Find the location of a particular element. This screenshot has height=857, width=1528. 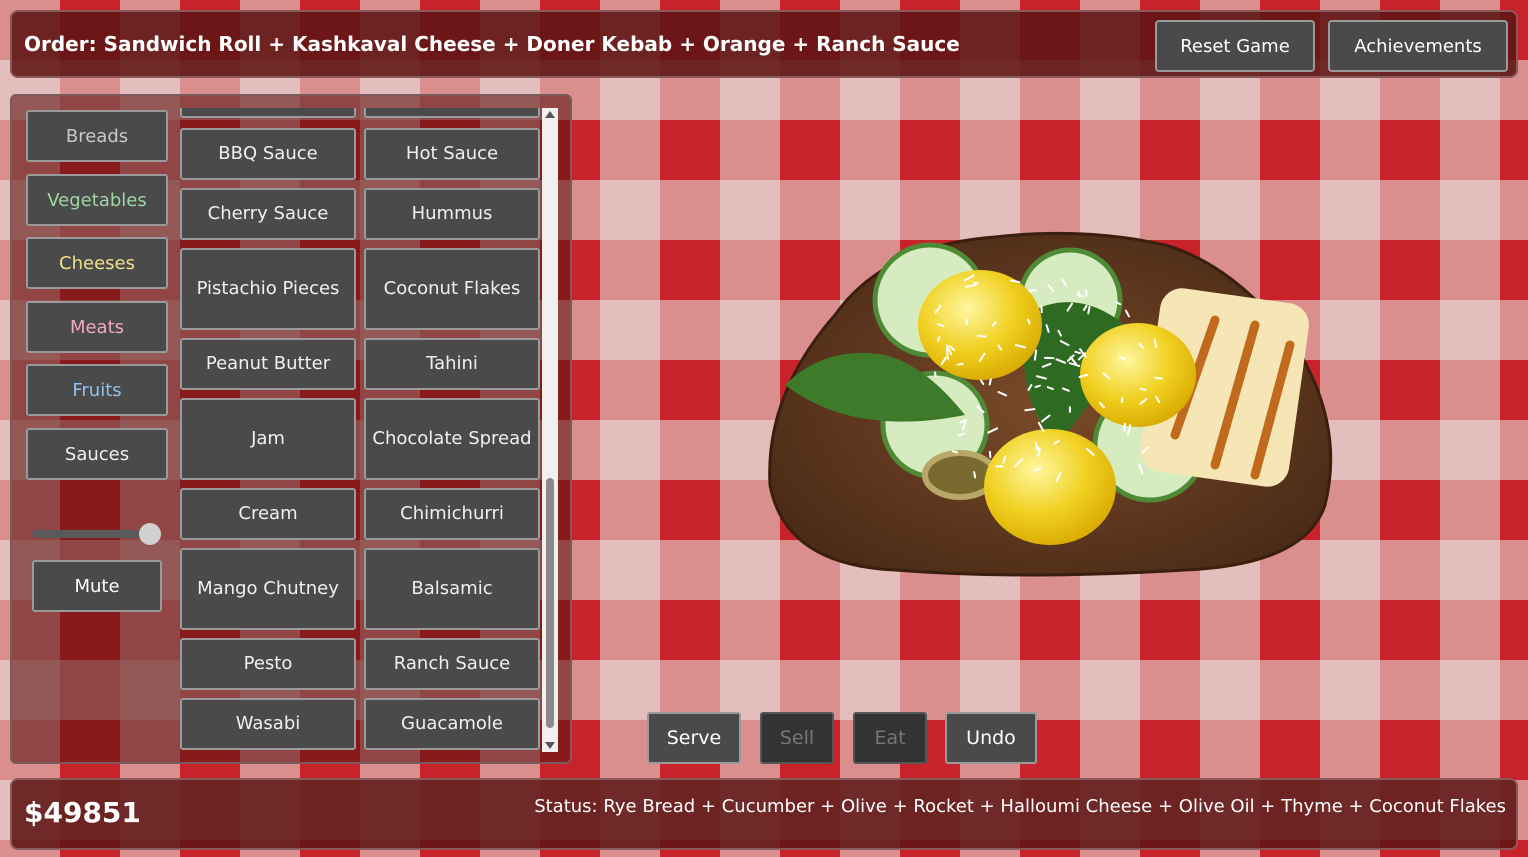

ingredient-label: Pesto is located at coordinates (268, 663).